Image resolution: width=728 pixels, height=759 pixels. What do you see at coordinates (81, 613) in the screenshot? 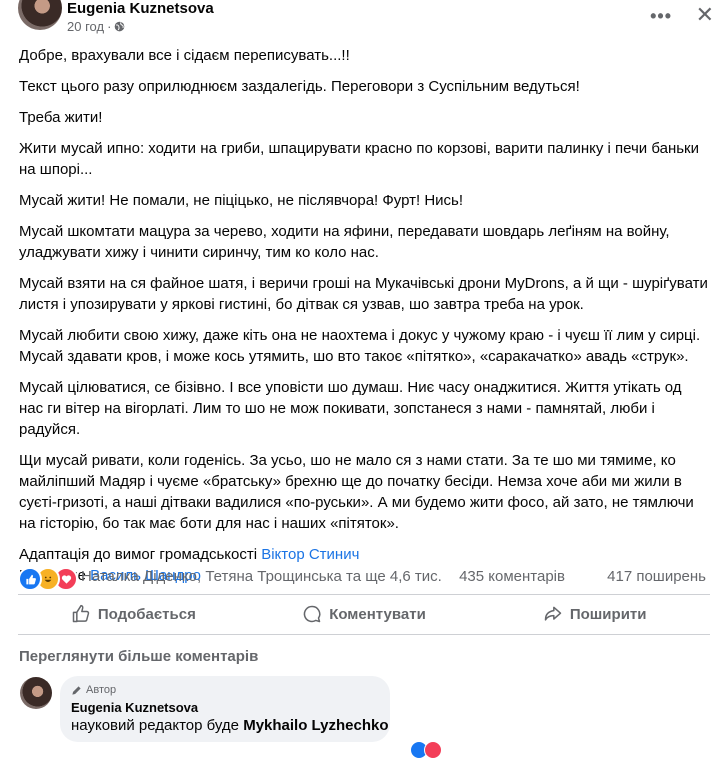
I see `like-icon` at bounding box center [81, 613].